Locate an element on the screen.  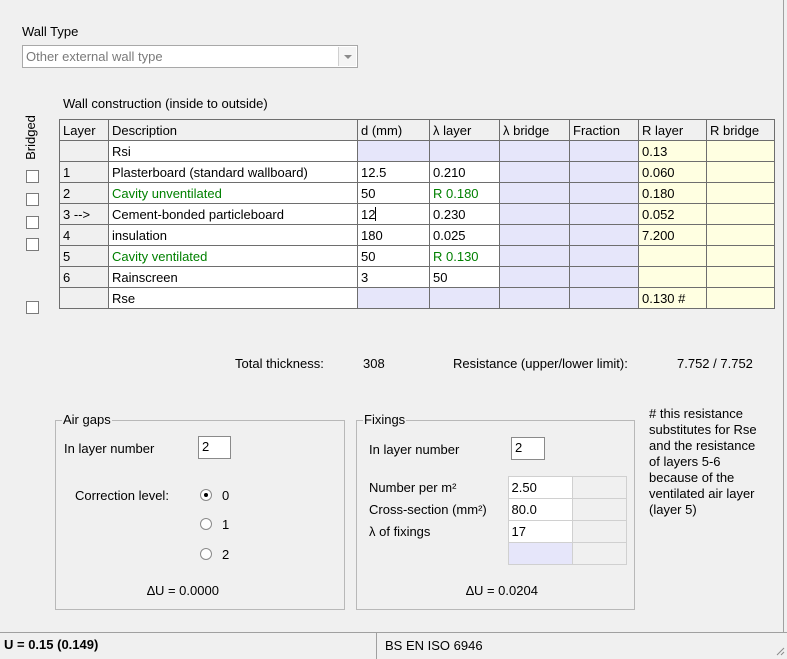
resistance-value: 7.752 / 7.752 is located at coordinates (715, 363).